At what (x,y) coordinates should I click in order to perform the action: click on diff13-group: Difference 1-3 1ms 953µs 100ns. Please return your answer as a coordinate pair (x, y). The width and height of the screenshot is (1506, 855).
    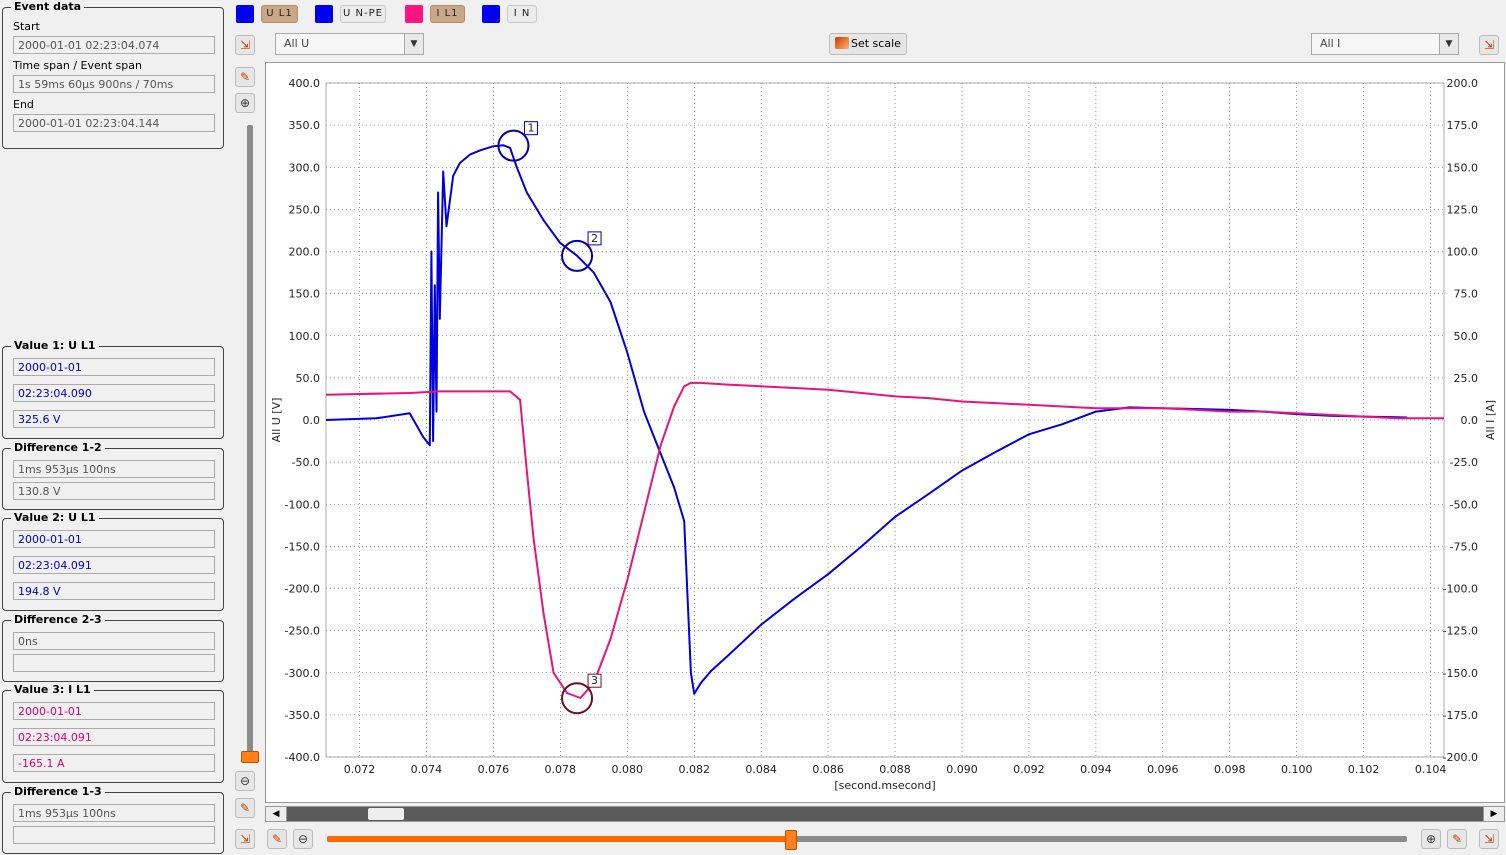
    Looking at the image, I should click on (113, 819).